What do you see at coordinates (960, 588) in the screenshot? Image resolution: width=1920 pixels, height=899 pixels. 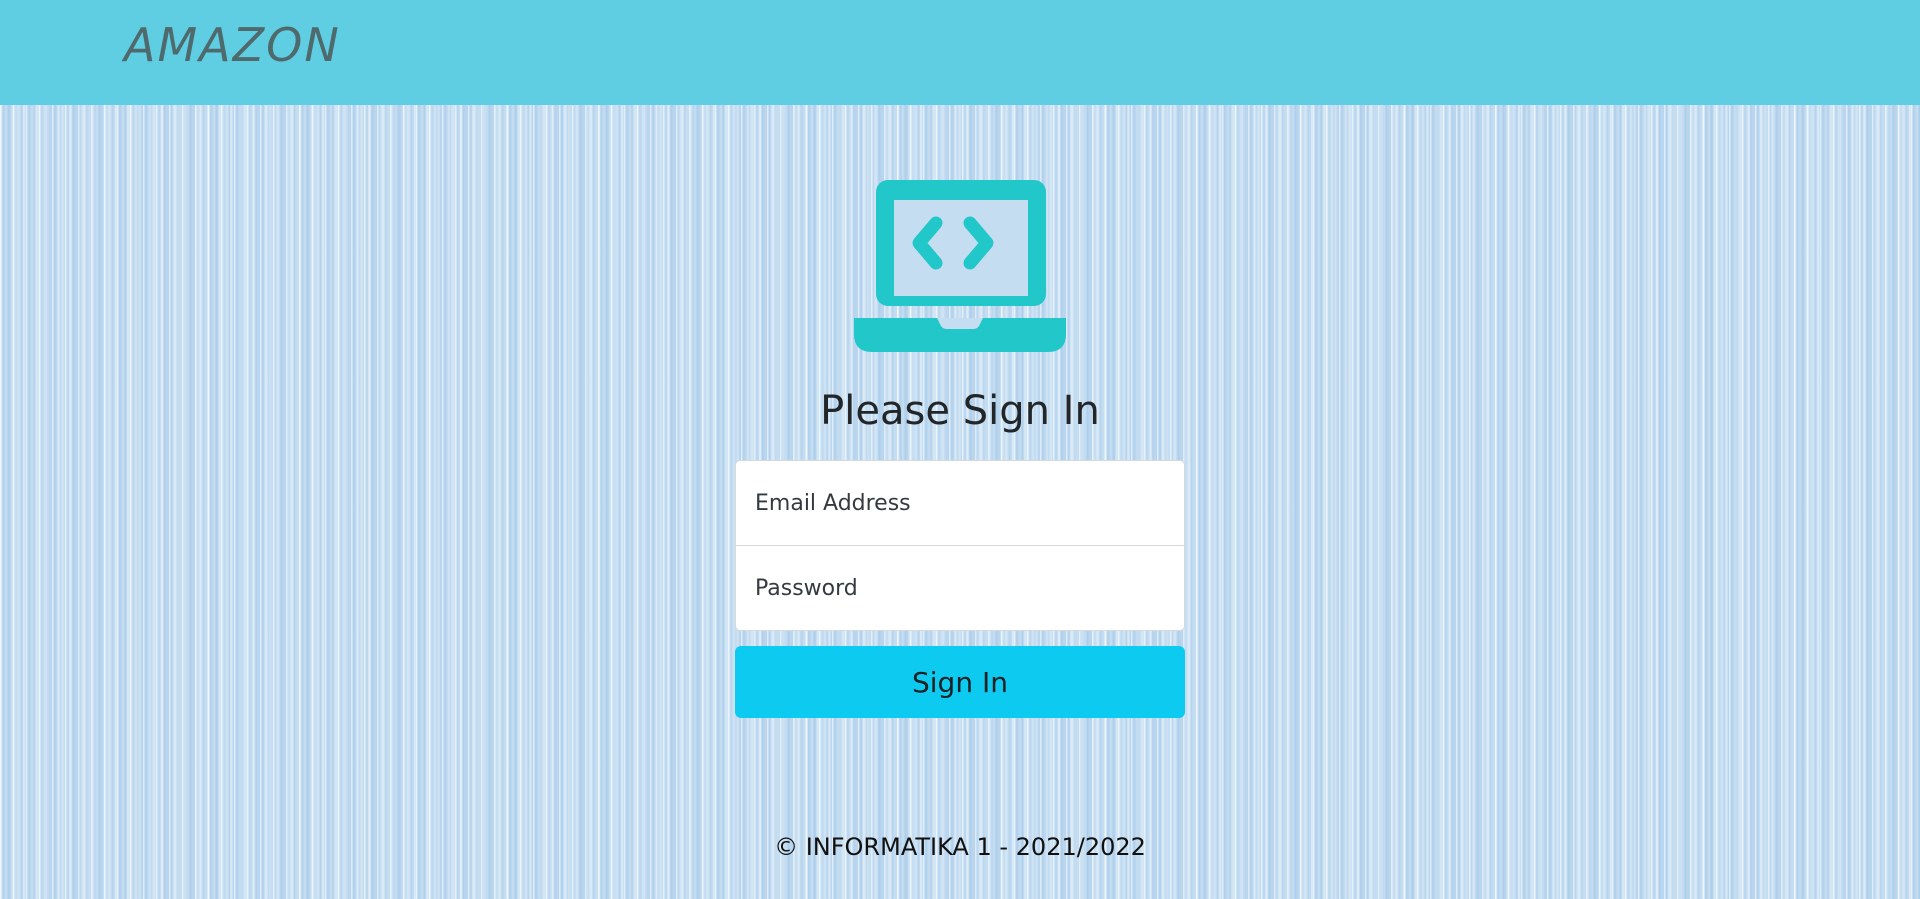 I see `password-field` at bounding box center [960, 588].